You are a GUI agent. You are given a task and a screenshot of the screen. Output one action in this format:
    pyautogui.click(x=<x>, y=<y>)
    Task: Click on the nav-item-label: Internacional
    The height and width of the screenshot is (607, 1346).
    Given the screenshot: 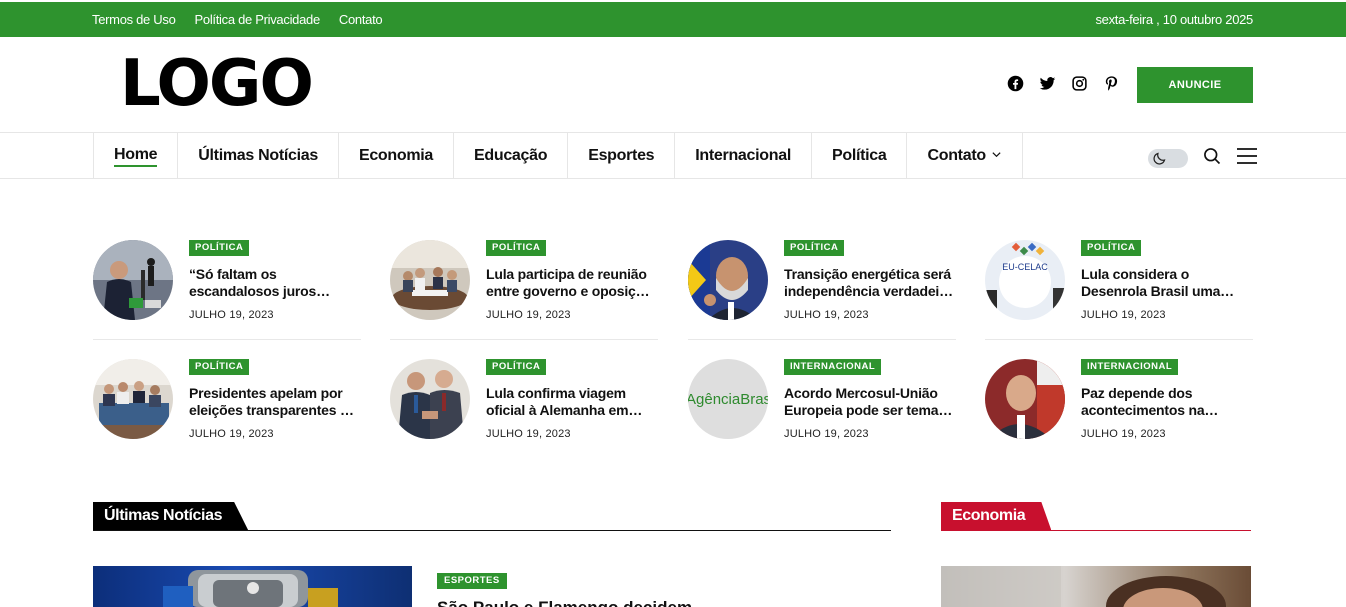 What is the action you would take?
    pyautogui.click(x=743, y=155)
    